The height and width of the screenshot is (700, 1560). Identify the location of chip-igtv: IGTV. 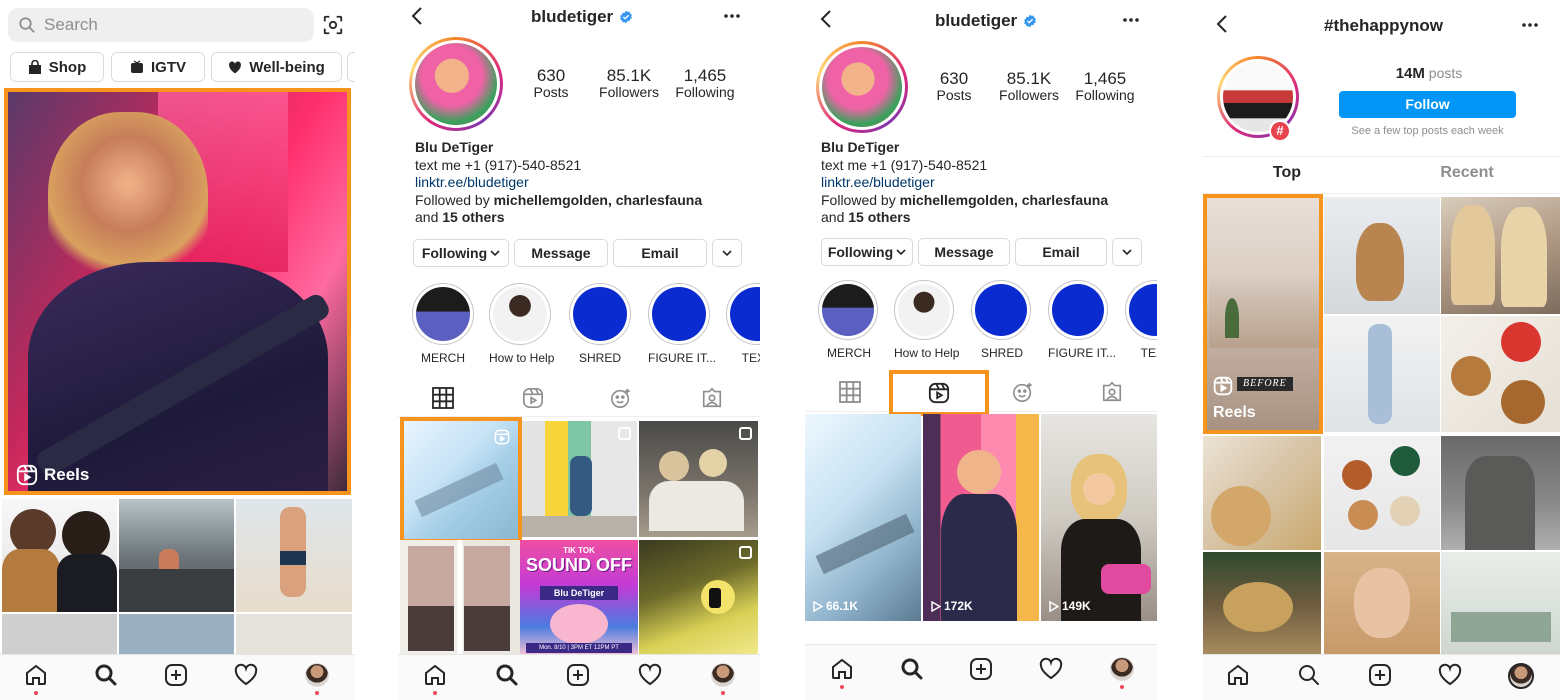
(158, 67).